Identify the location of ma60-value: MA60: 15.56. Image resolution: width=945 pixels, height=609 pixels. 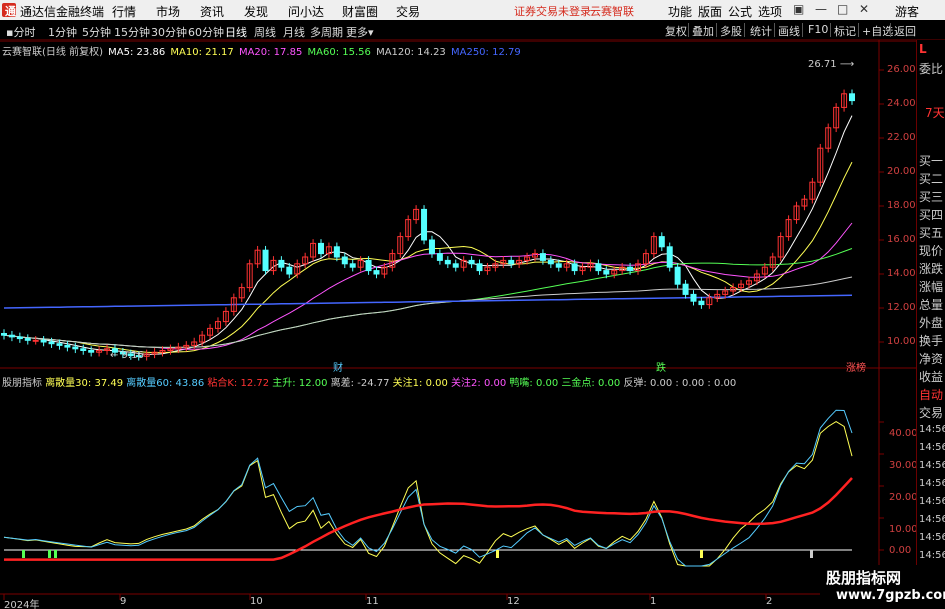
(339, 52).